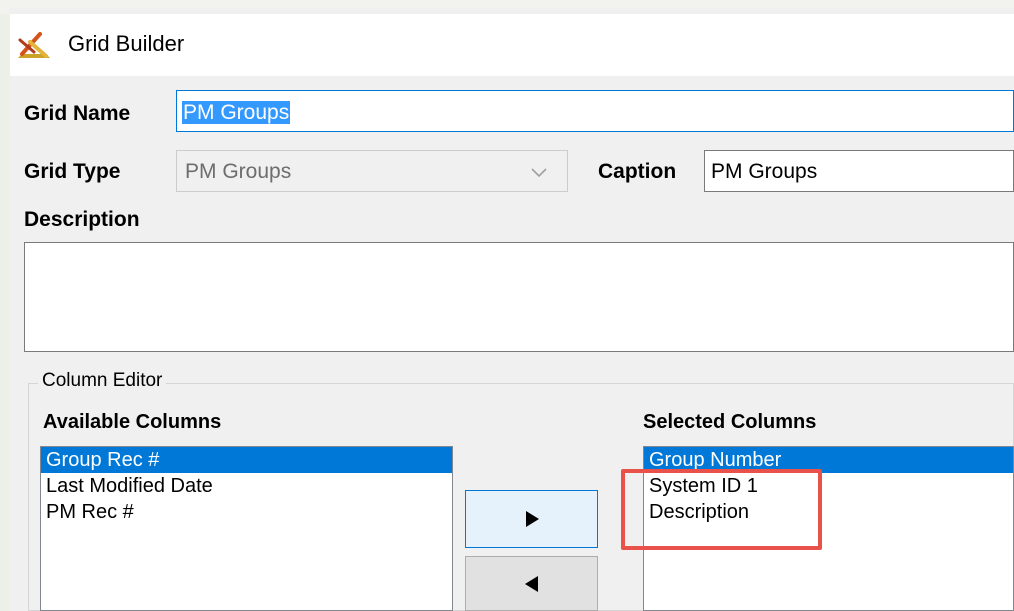 The width and height of the screenshot is (1014, 611). I want to click on left-arrow-icon, so click(531, 583).